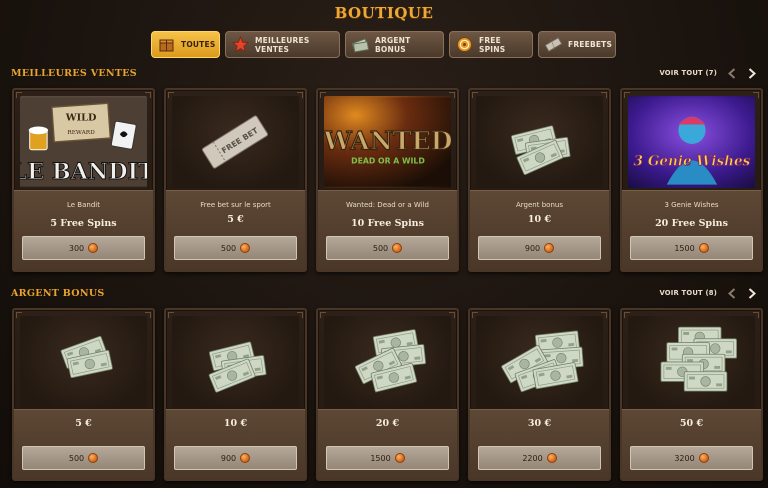 The width and height of the screenshot is (768, 488). I want to click on svg-text: REWARD, so click(81, 133).